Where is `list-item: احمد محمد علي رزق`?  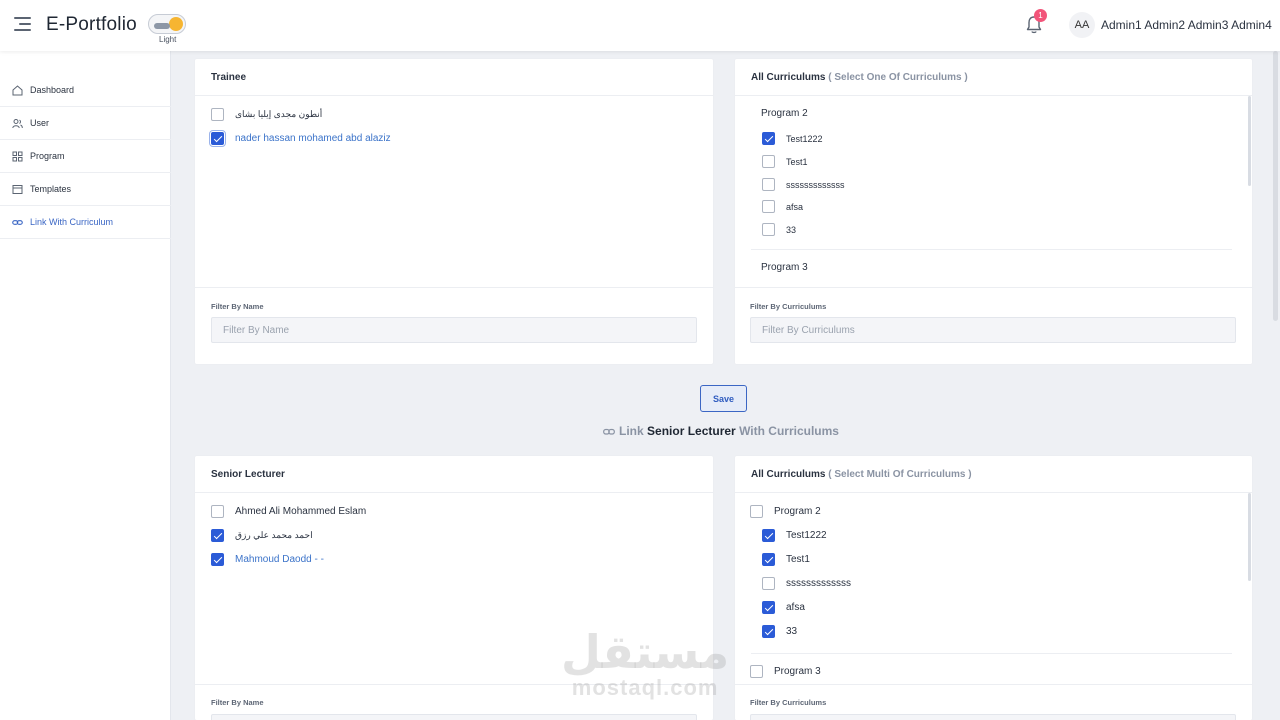
list-item: احمد محمد علي رزق is located at coordinates (262, 535).